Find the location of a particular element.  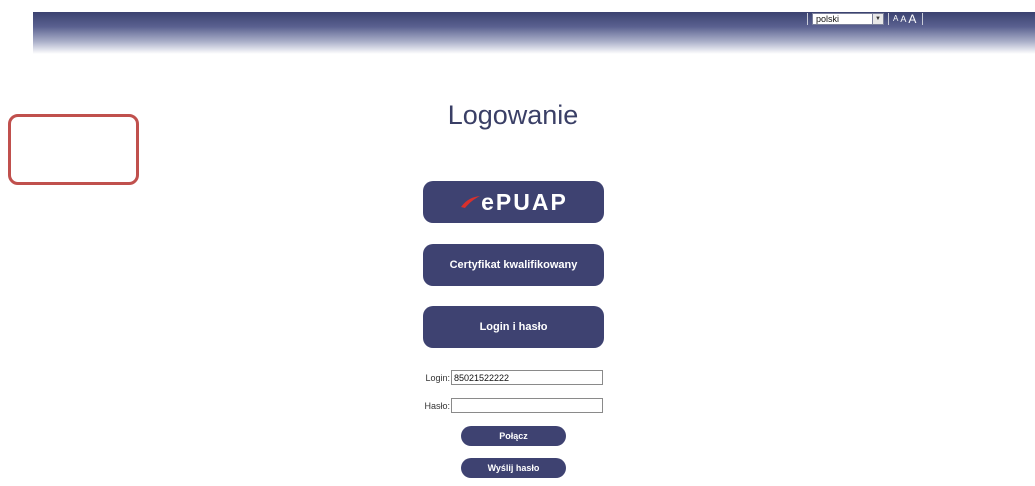

highlight-frame is located at coordinates (73, 149).